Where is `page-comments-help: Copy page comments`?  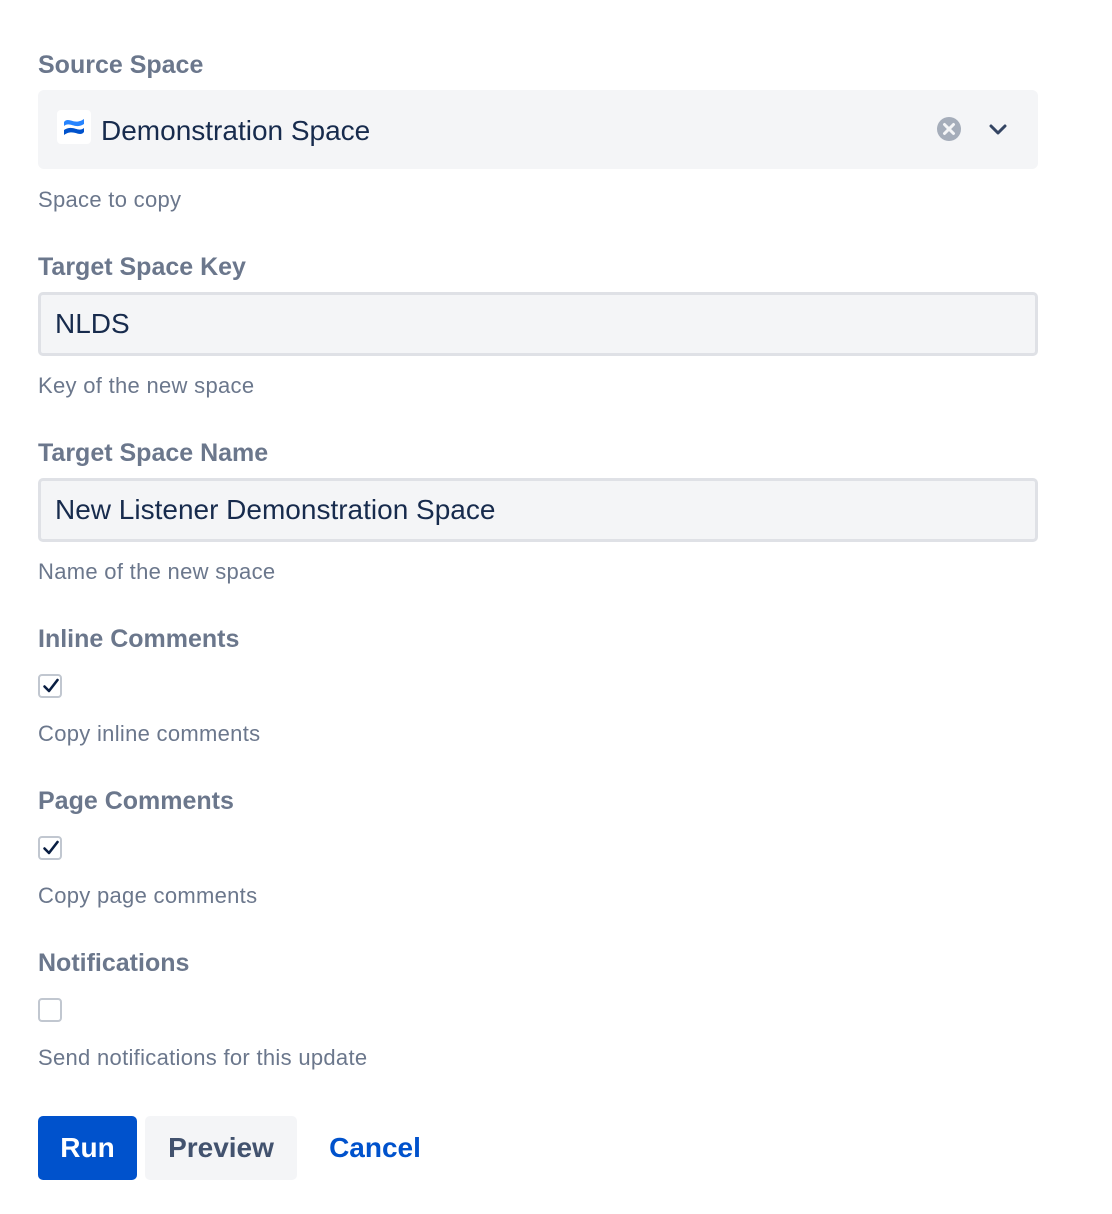 page-comments-help: Copy page comments is located at coordinates (148, 895).